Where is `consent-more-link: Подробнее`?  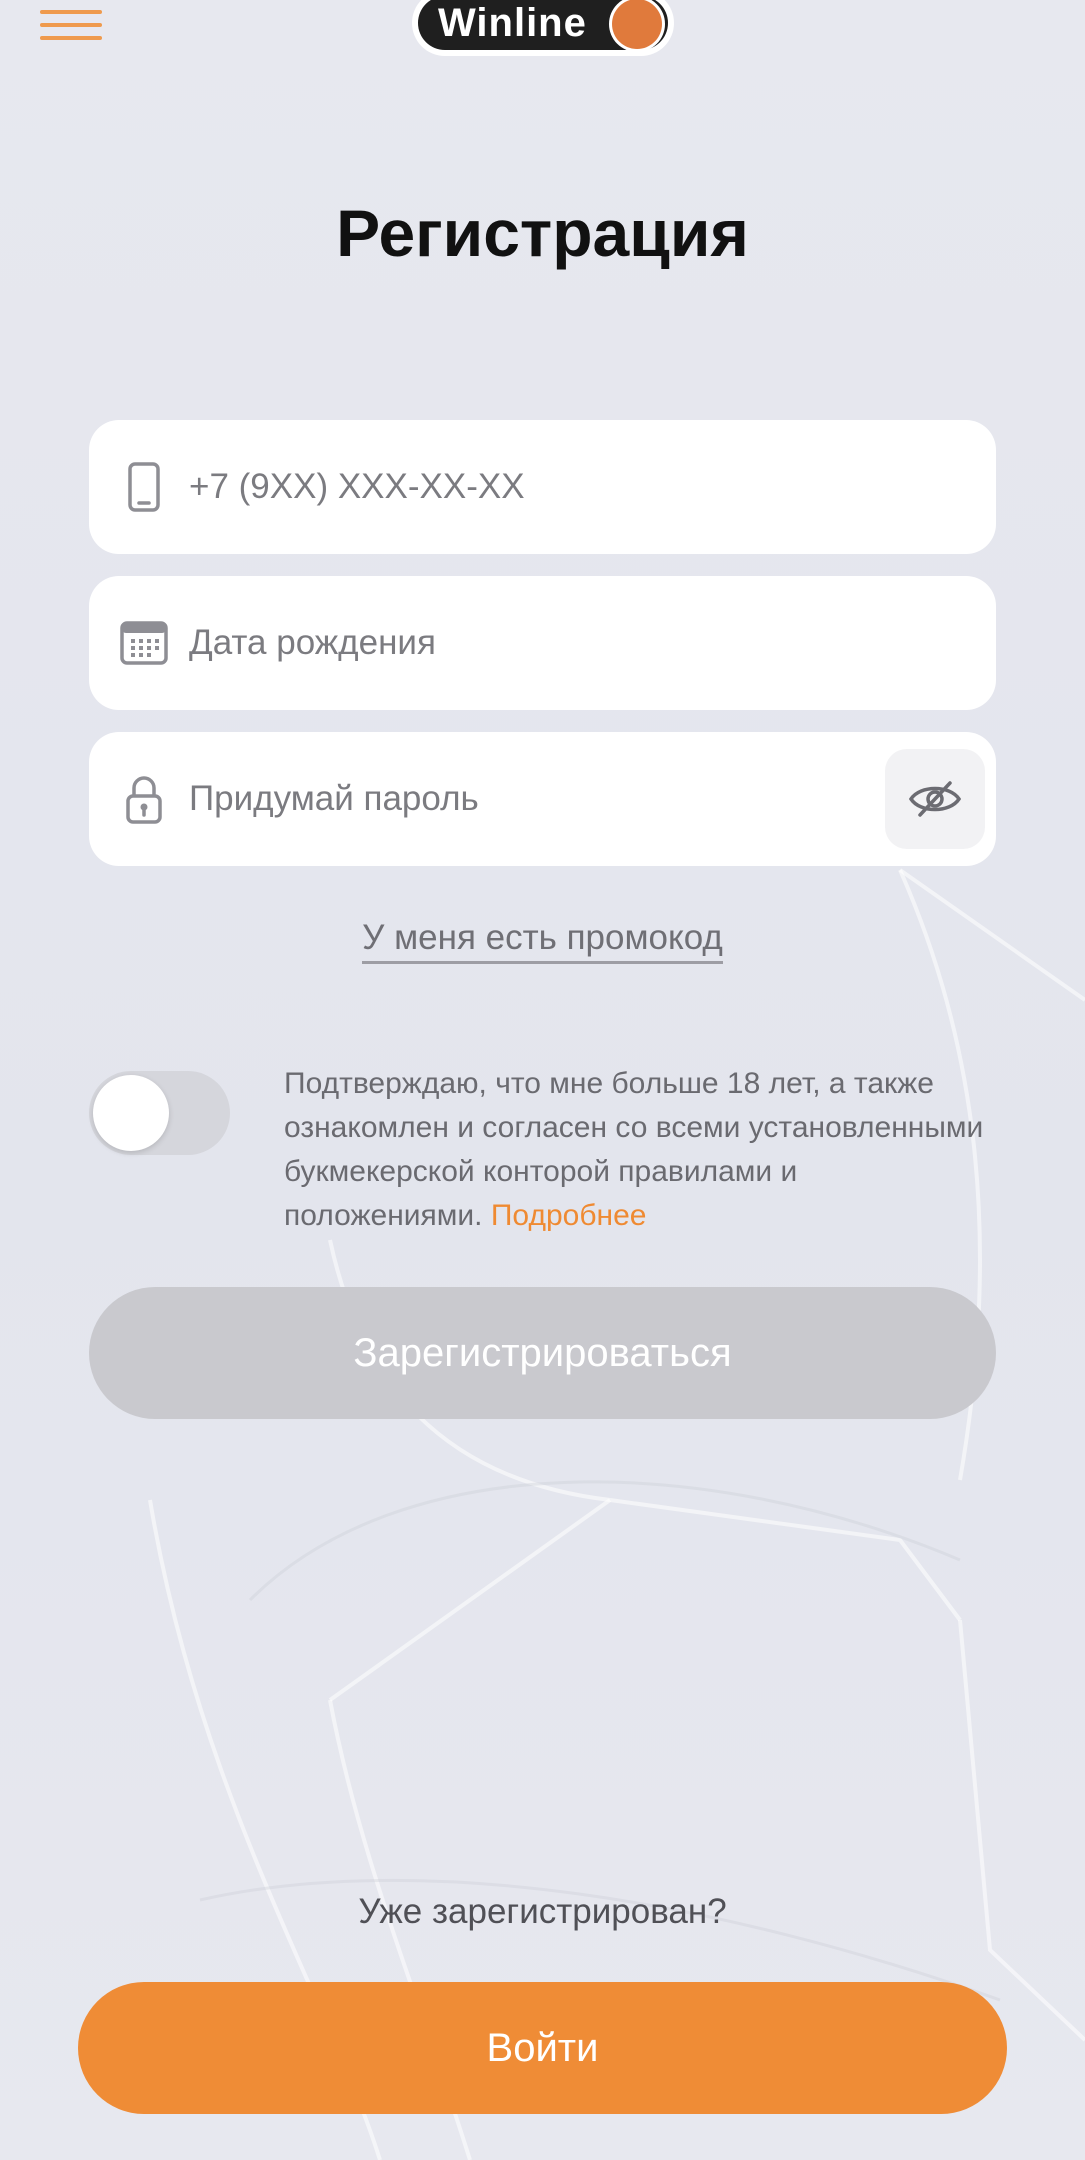 consent-more-link: Подробнее is located at coordinates (569, 1215).